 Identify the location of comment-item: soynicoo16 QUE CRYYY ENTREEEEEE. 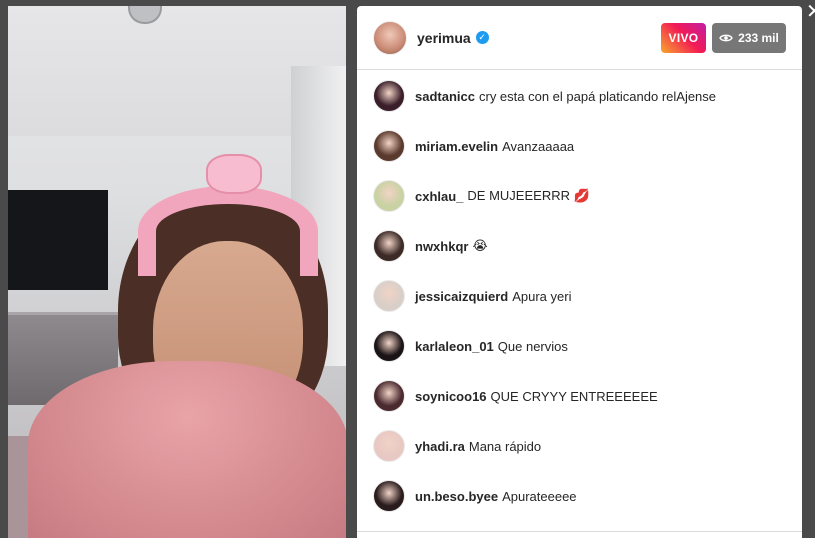
(579, 396).